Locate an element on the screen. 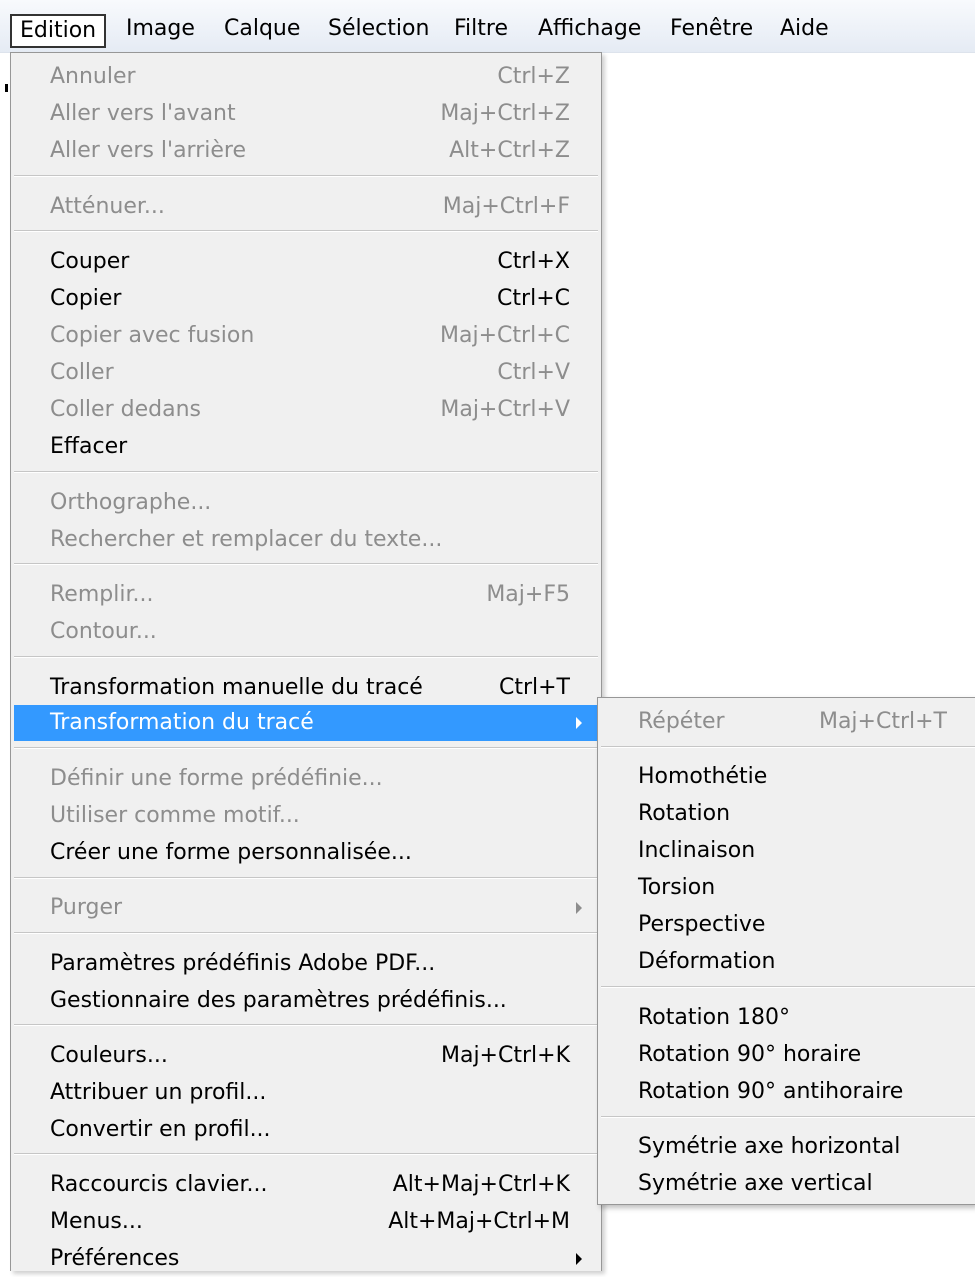  menu-item-transformation-manuelle: Transformation manuelle du tracé Ctrl+T is located at coordinates (306, 688).